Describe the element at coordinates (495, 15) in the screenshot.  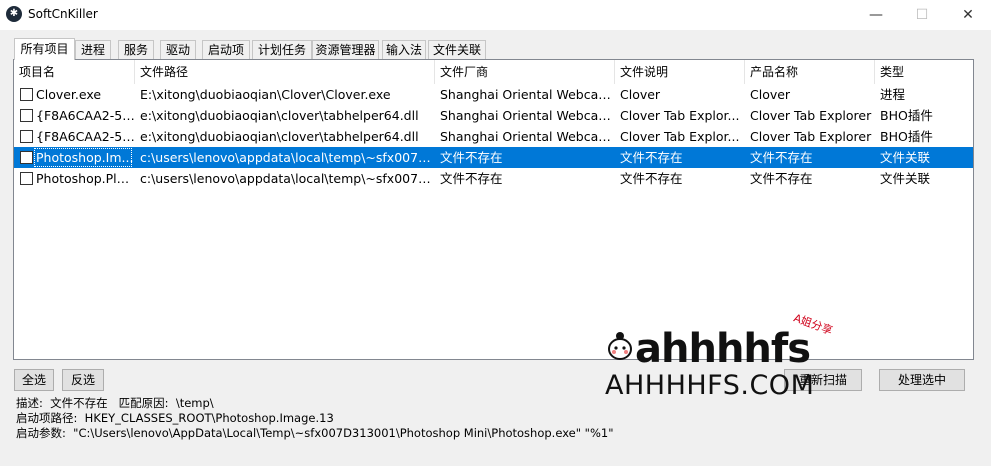
I see `title-bar: ✱ SoftCnKiller — ☐ ✕` at that location.